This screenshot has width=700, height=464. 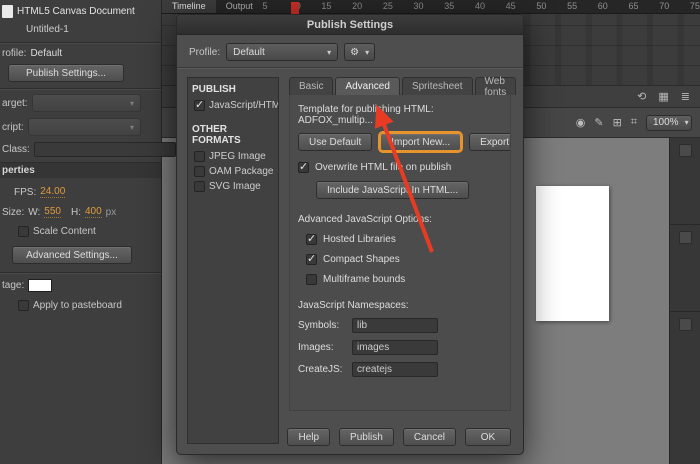 I want to click on format-item-svg: SVG Image, so click(x=233, y=186).